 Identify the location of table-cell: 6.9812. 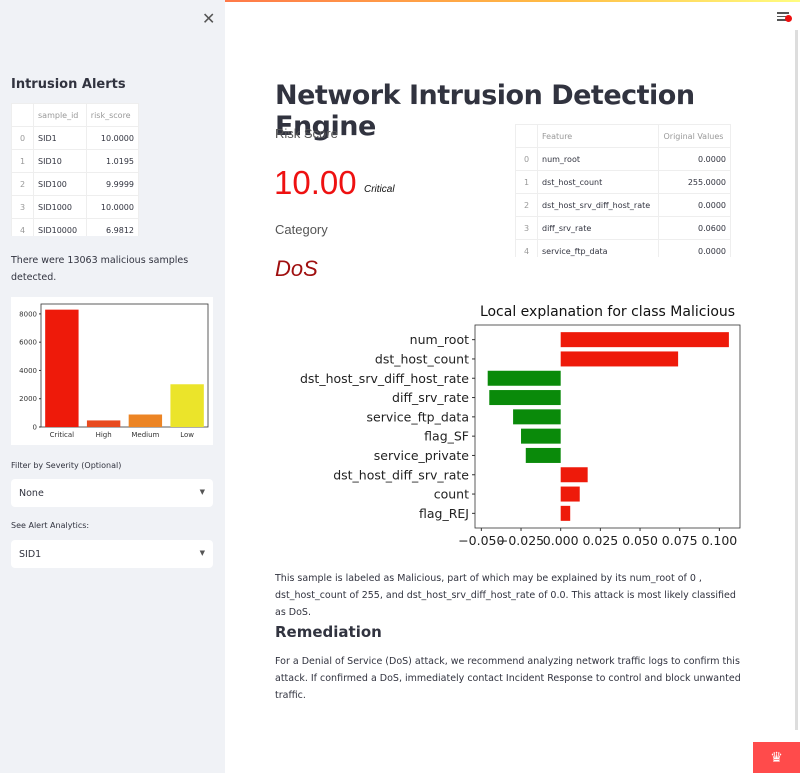
(112, 227).